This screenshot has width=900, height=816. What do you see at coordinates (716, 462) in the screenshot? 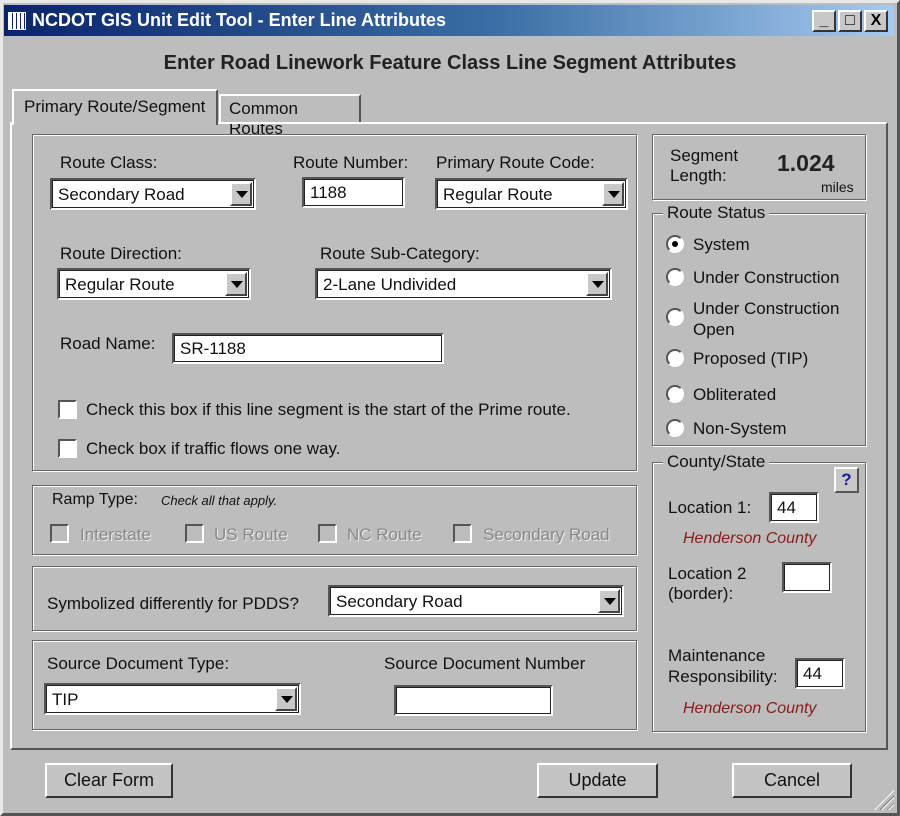
I see `county-state-title: County/State` at bounding box center [716, 462].